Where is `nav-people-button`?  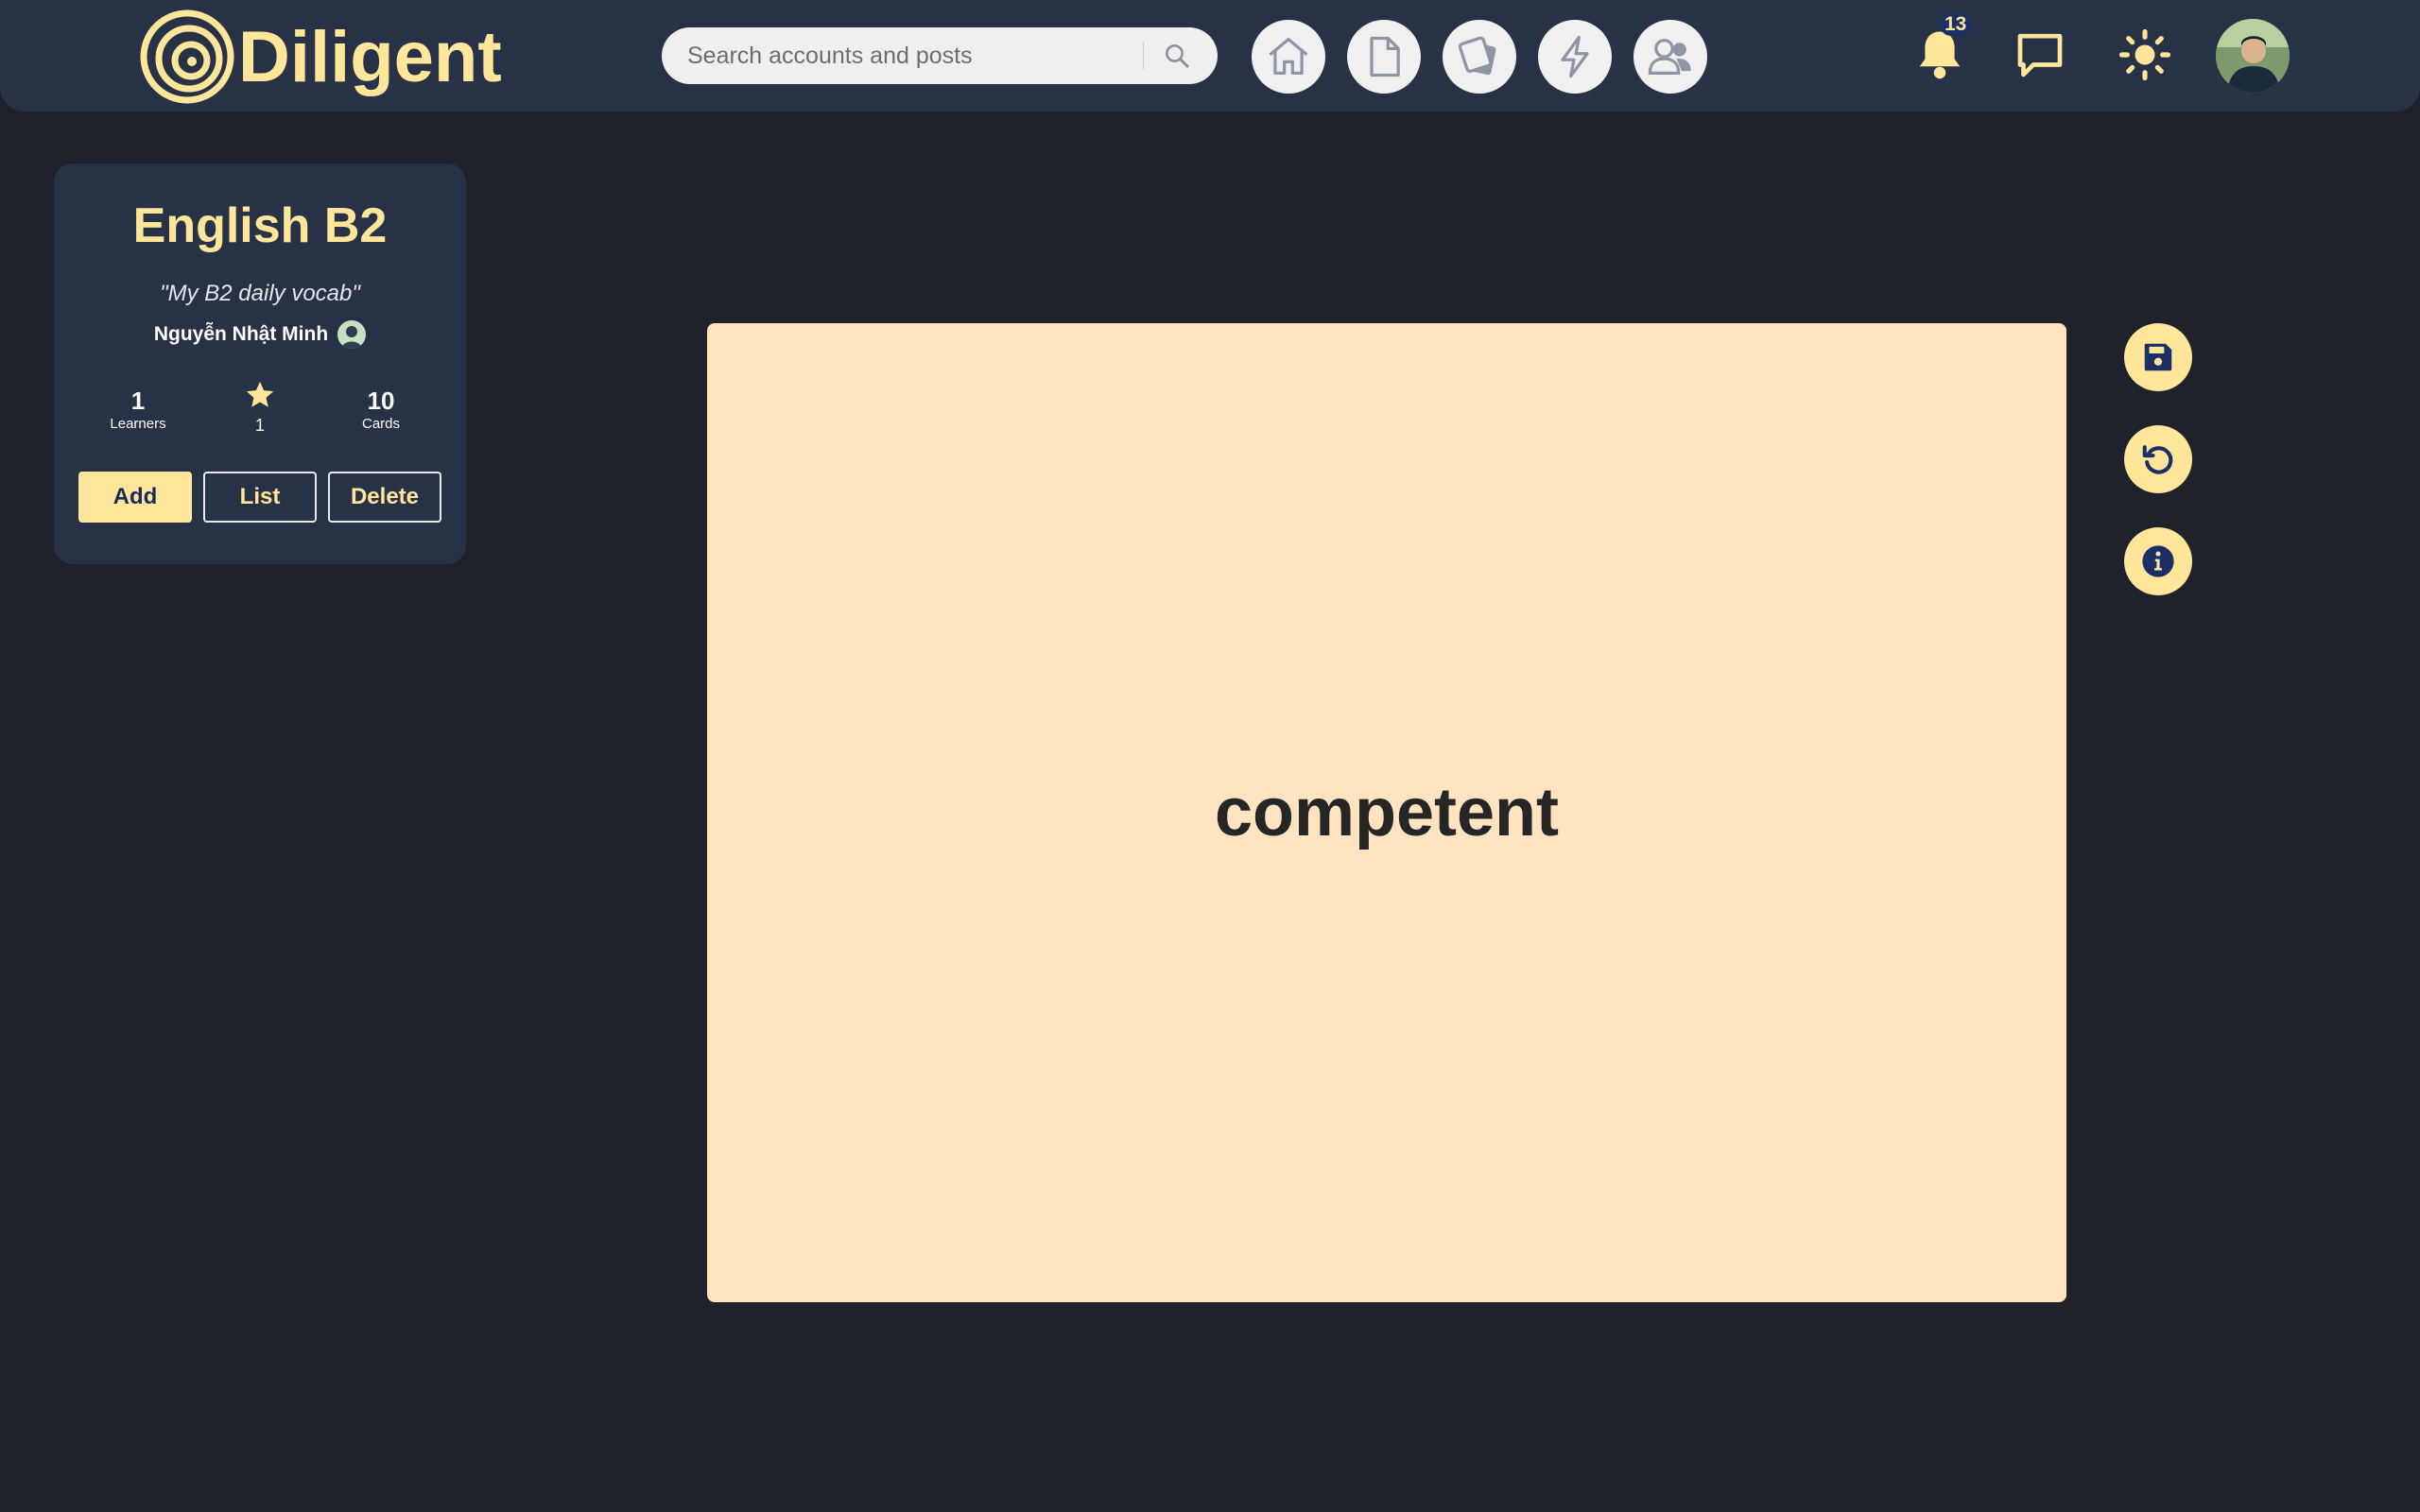 nav-people-button is located at coordinates (1670, 57).